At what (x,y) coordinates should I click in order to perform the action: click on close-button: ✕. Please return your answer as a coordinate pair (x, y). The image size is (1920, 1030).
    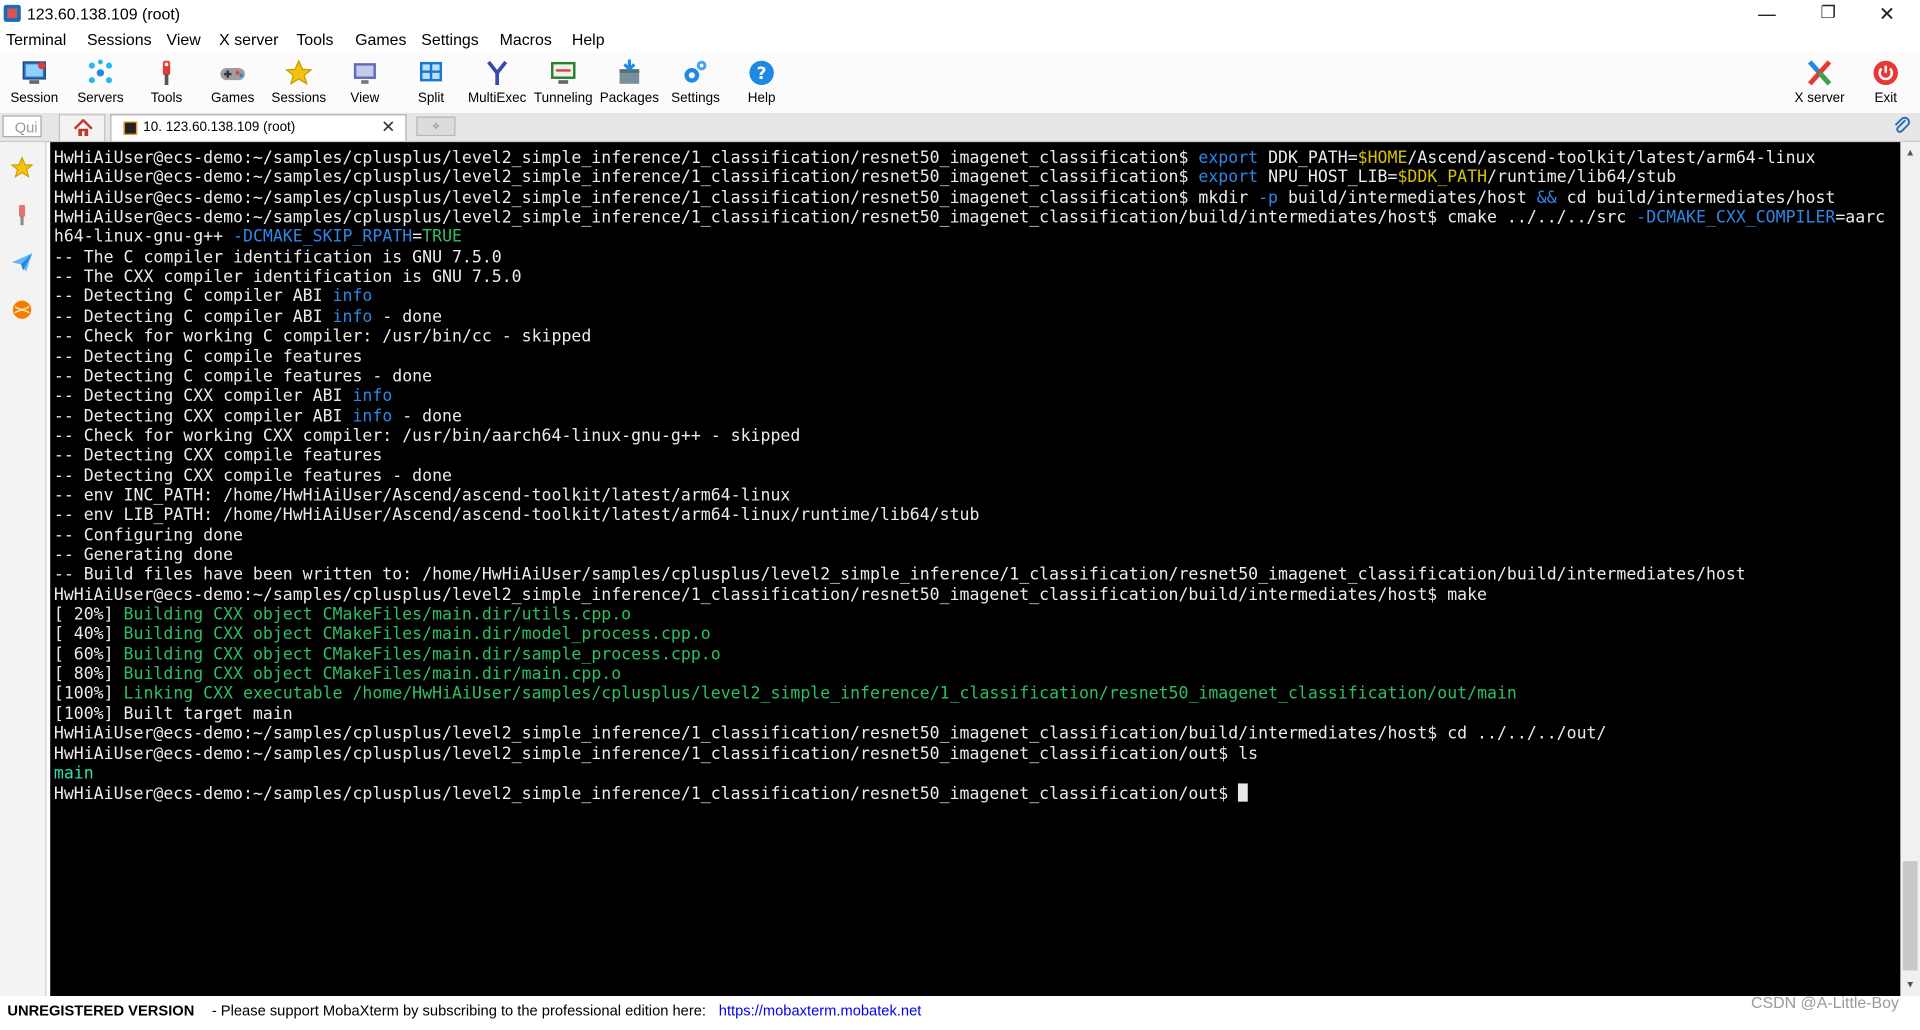
    Looking at the image, I should click on (1887, 14).